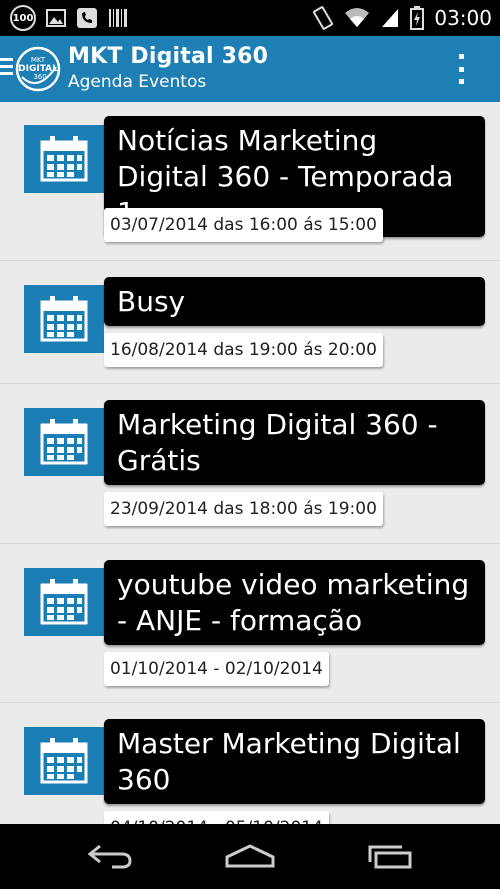 The width and height of the screenshot is (500, 889). What do you see at coordinates (110, 856) in the screenshot?
I see `back-icon` at bounding box center [110, 856].